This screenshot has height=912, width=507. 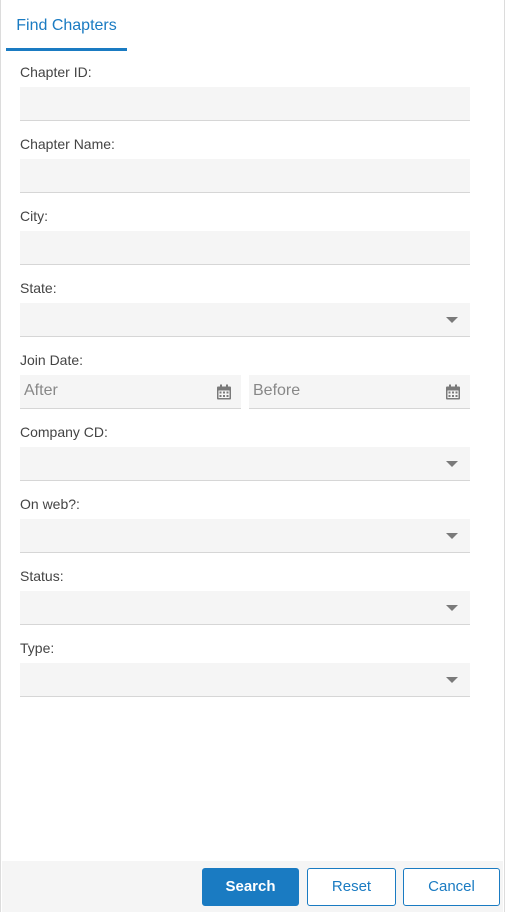 I want to click on search-button: Search, so click(x=250, y=887).